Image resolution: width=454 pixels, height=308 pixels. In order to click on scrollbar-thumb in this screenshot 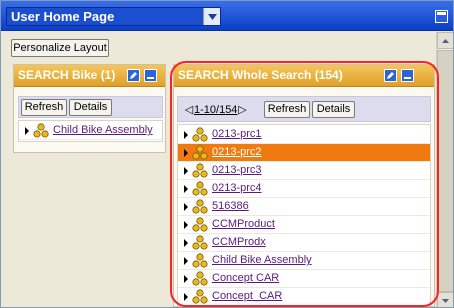, I will do `click(445, 171)`.